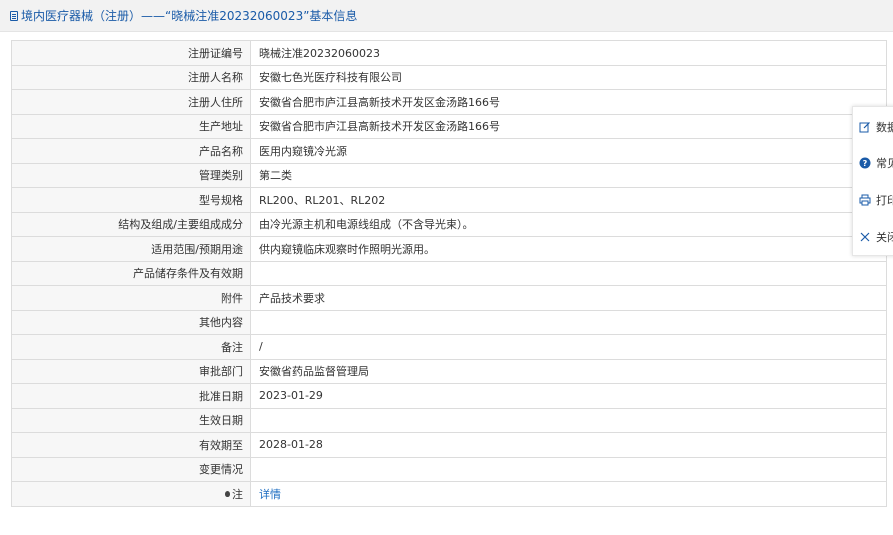 This screenshot has width=893, height=535. What do you see at coordinates (865, 200) in the screenshot?
I see `print-icon` at bounding box center [865, 200].